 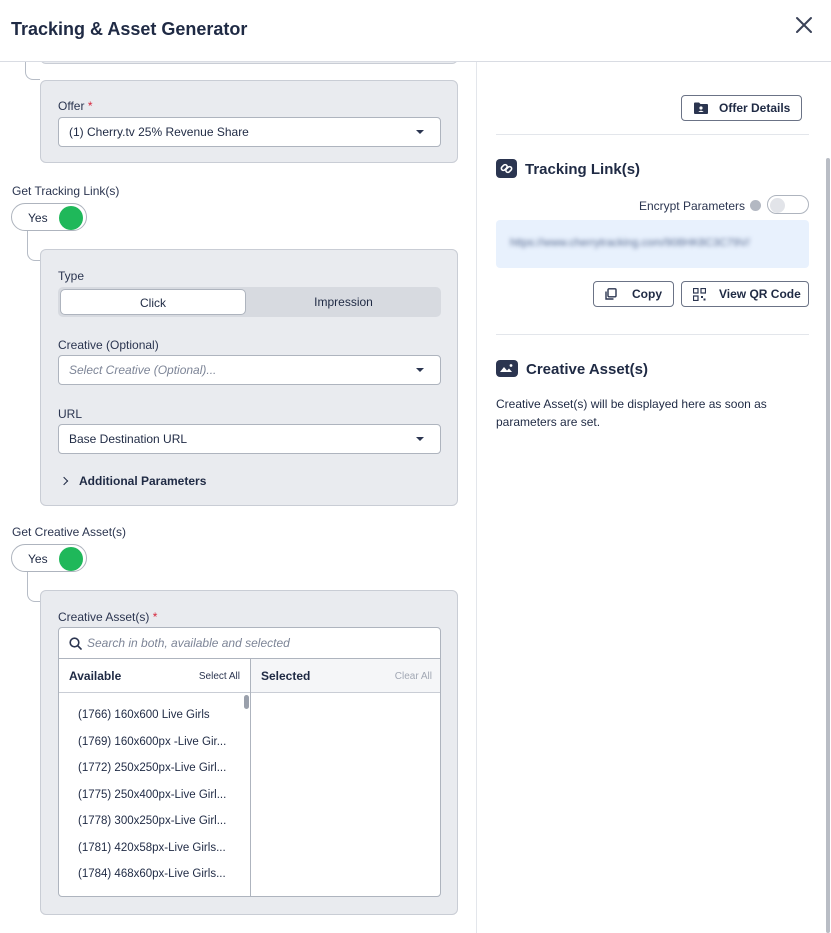 I want to click on asset-search-input: Search in both, available and selected, so click(x=249, y=643).